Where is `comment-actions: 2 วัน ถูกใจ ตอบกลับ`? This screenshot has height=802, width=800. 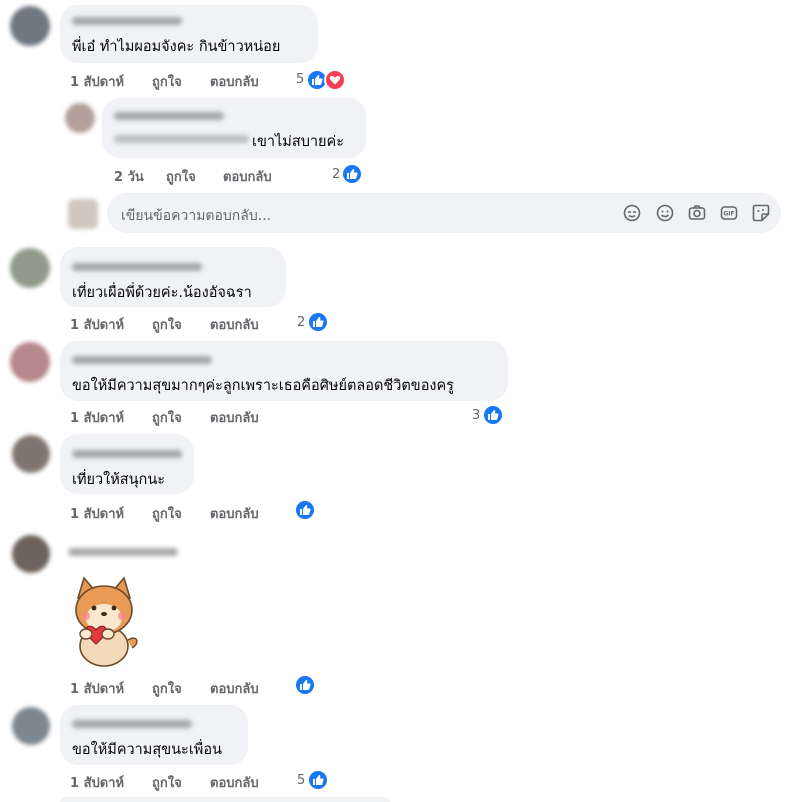 comment-actions: 2 วัน ถูกใจ ตอบกลับ is located at coordinates (264, 176).